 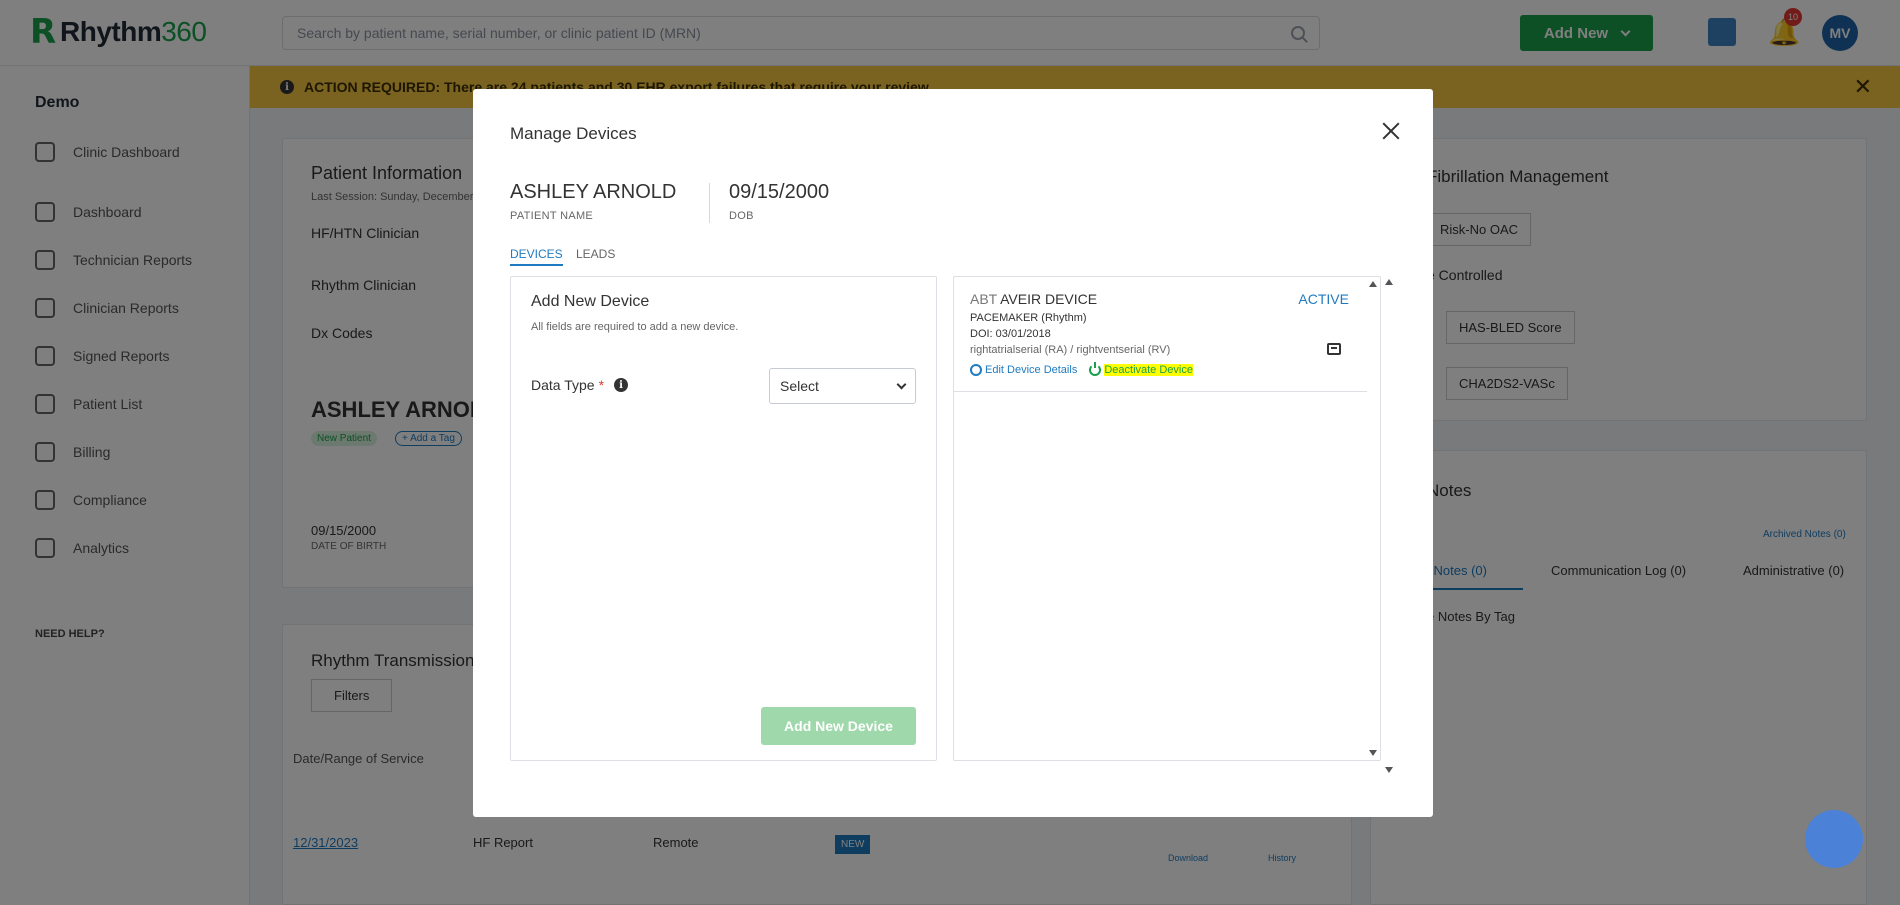 What do you see at coordinates (590, 301) in the screenshot?
I see `add-device-title: Add New Device` at bounding box center [590, 301].